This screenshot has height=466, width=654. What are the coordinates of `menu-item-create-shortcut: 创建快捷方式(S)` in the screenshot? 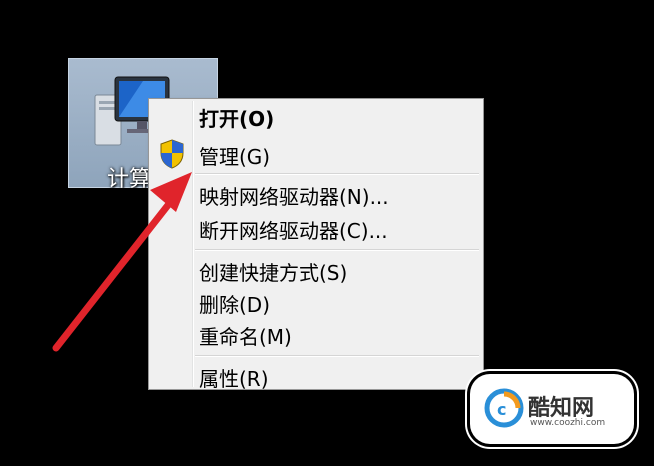 It's located at (273, 271).